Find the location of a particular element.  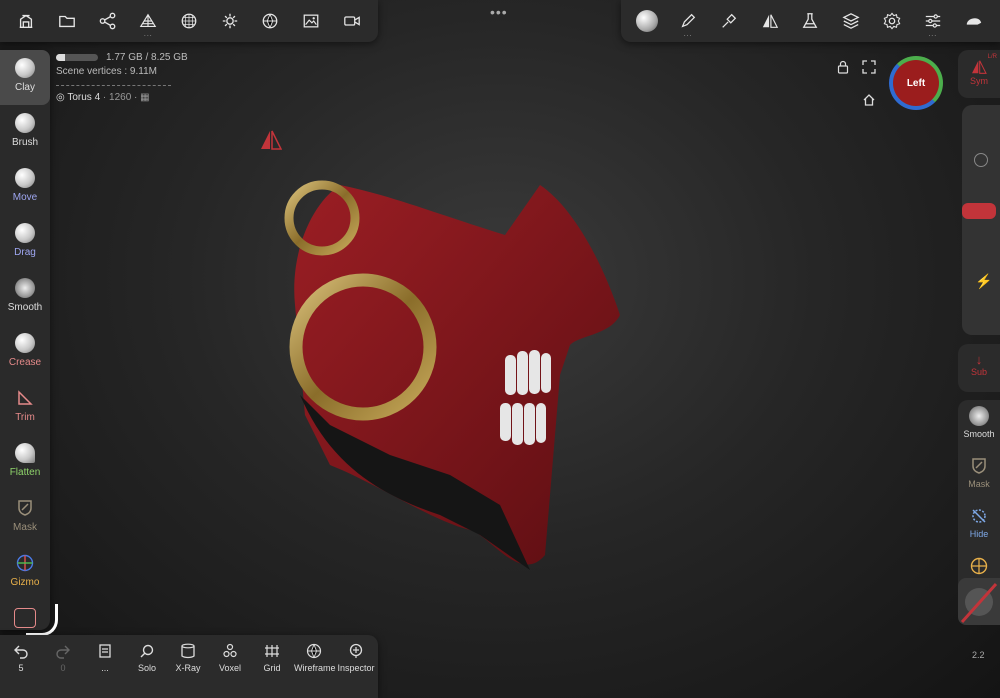

bottom-item-grid: Grid is located at coordinates (272, 658).